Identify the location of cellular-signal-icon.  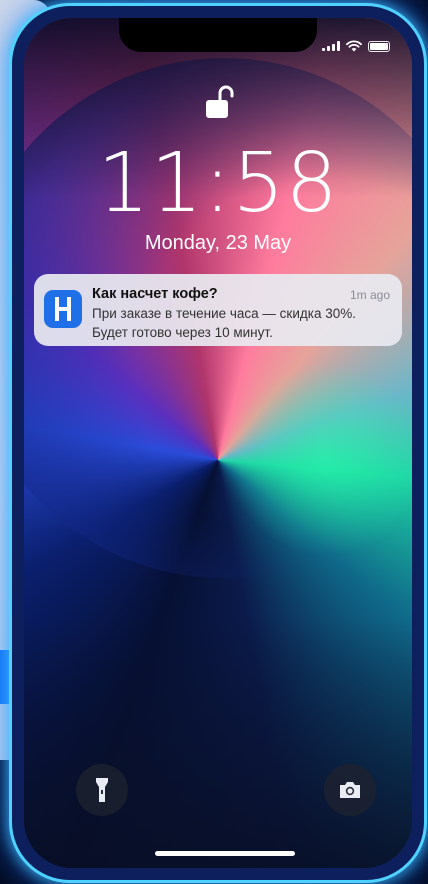
(331, 46).